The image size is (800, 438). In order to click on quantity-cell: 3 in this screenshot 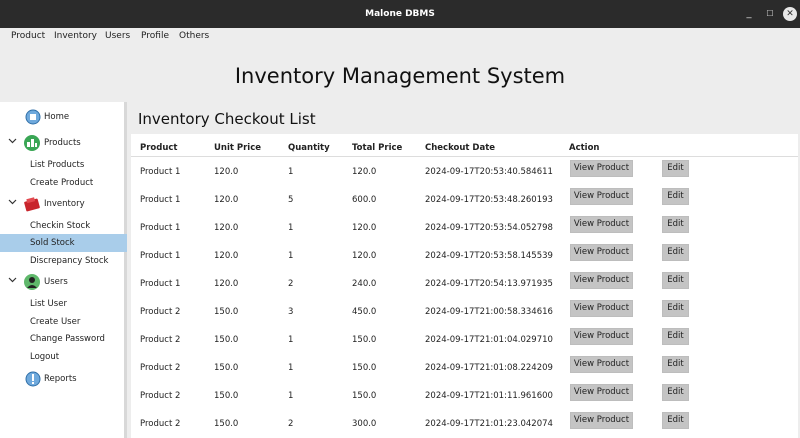, I will do `click(291, 312)`.